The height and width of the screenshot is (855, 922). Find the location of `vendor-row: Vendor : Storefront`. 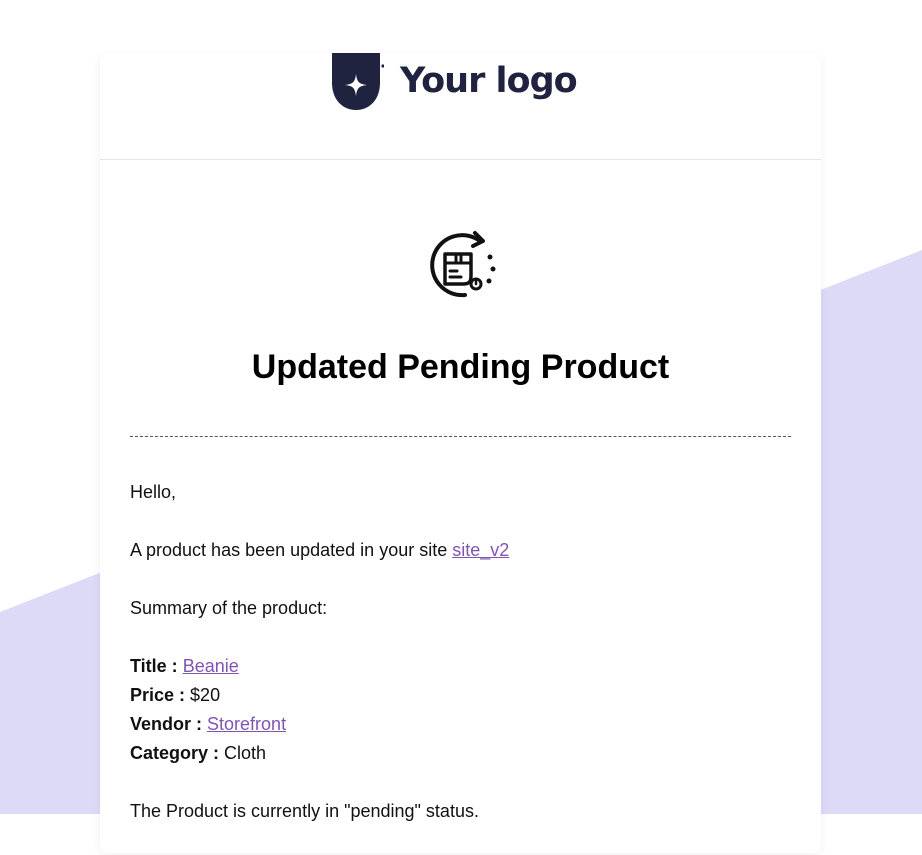

vendor-row: Vendor : Storefront is located at coordinates (460, 724).